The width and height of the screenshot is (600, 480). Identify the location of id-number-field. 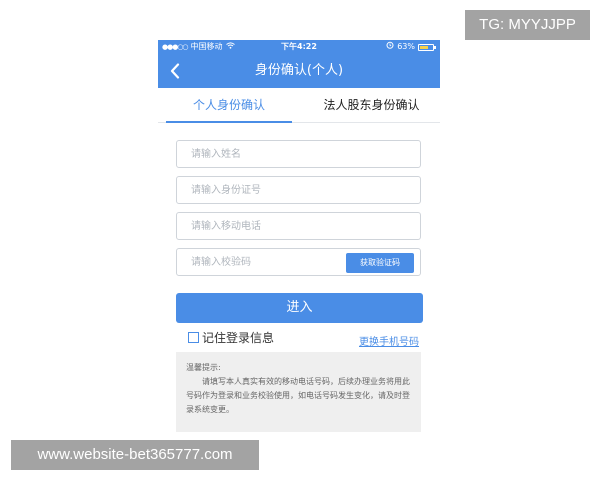
(298, 190).